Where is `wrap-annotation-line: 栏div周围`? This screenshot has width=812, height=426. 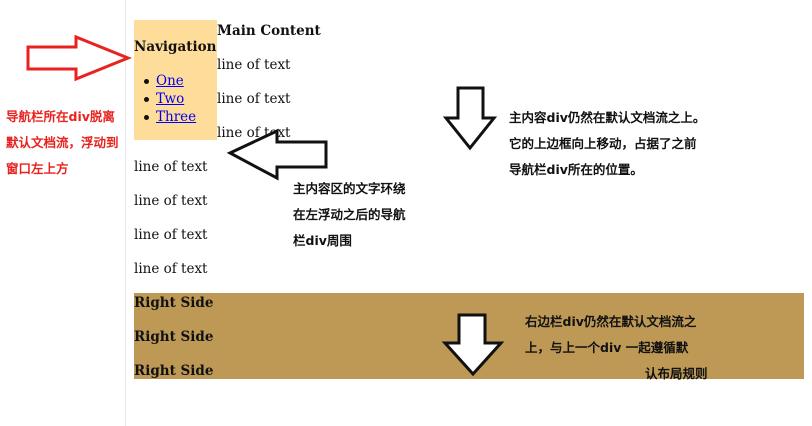 wrap-annotation-line: 栏div周围 is located at coordinates (322, 240).